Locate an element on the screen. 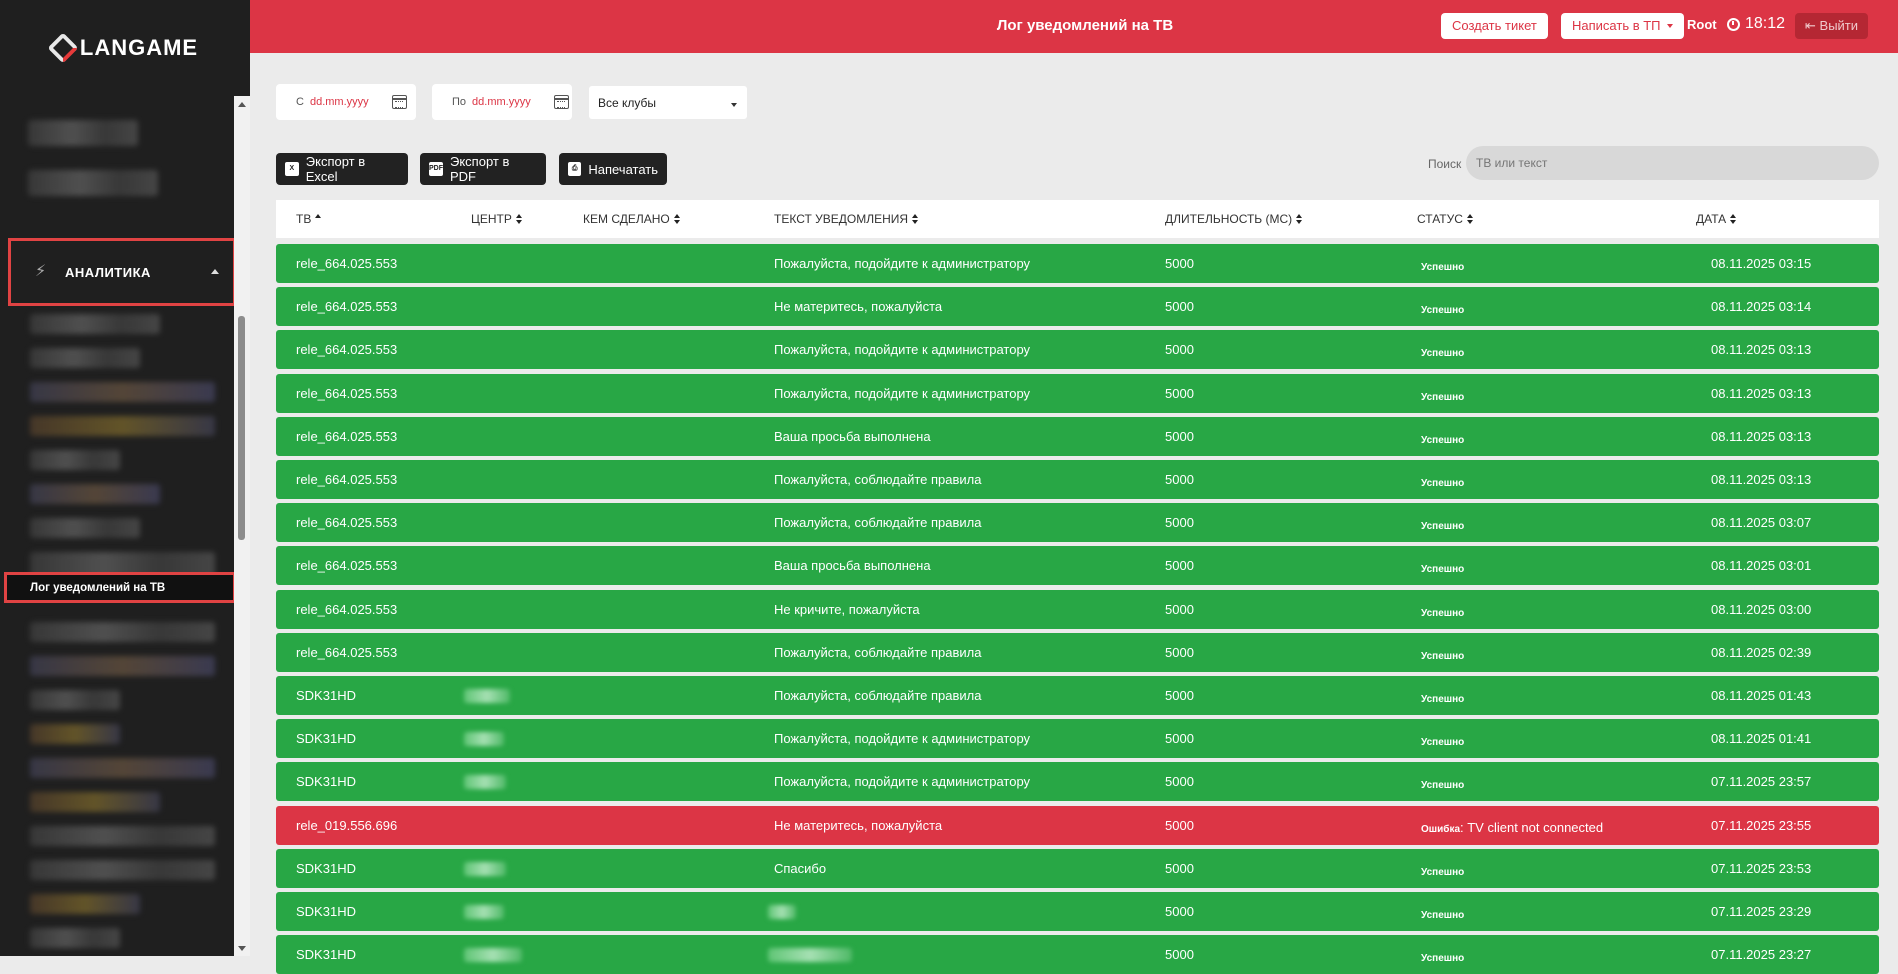  logout-button: ⇤ Выйти is located at coordinates (1832, 26).